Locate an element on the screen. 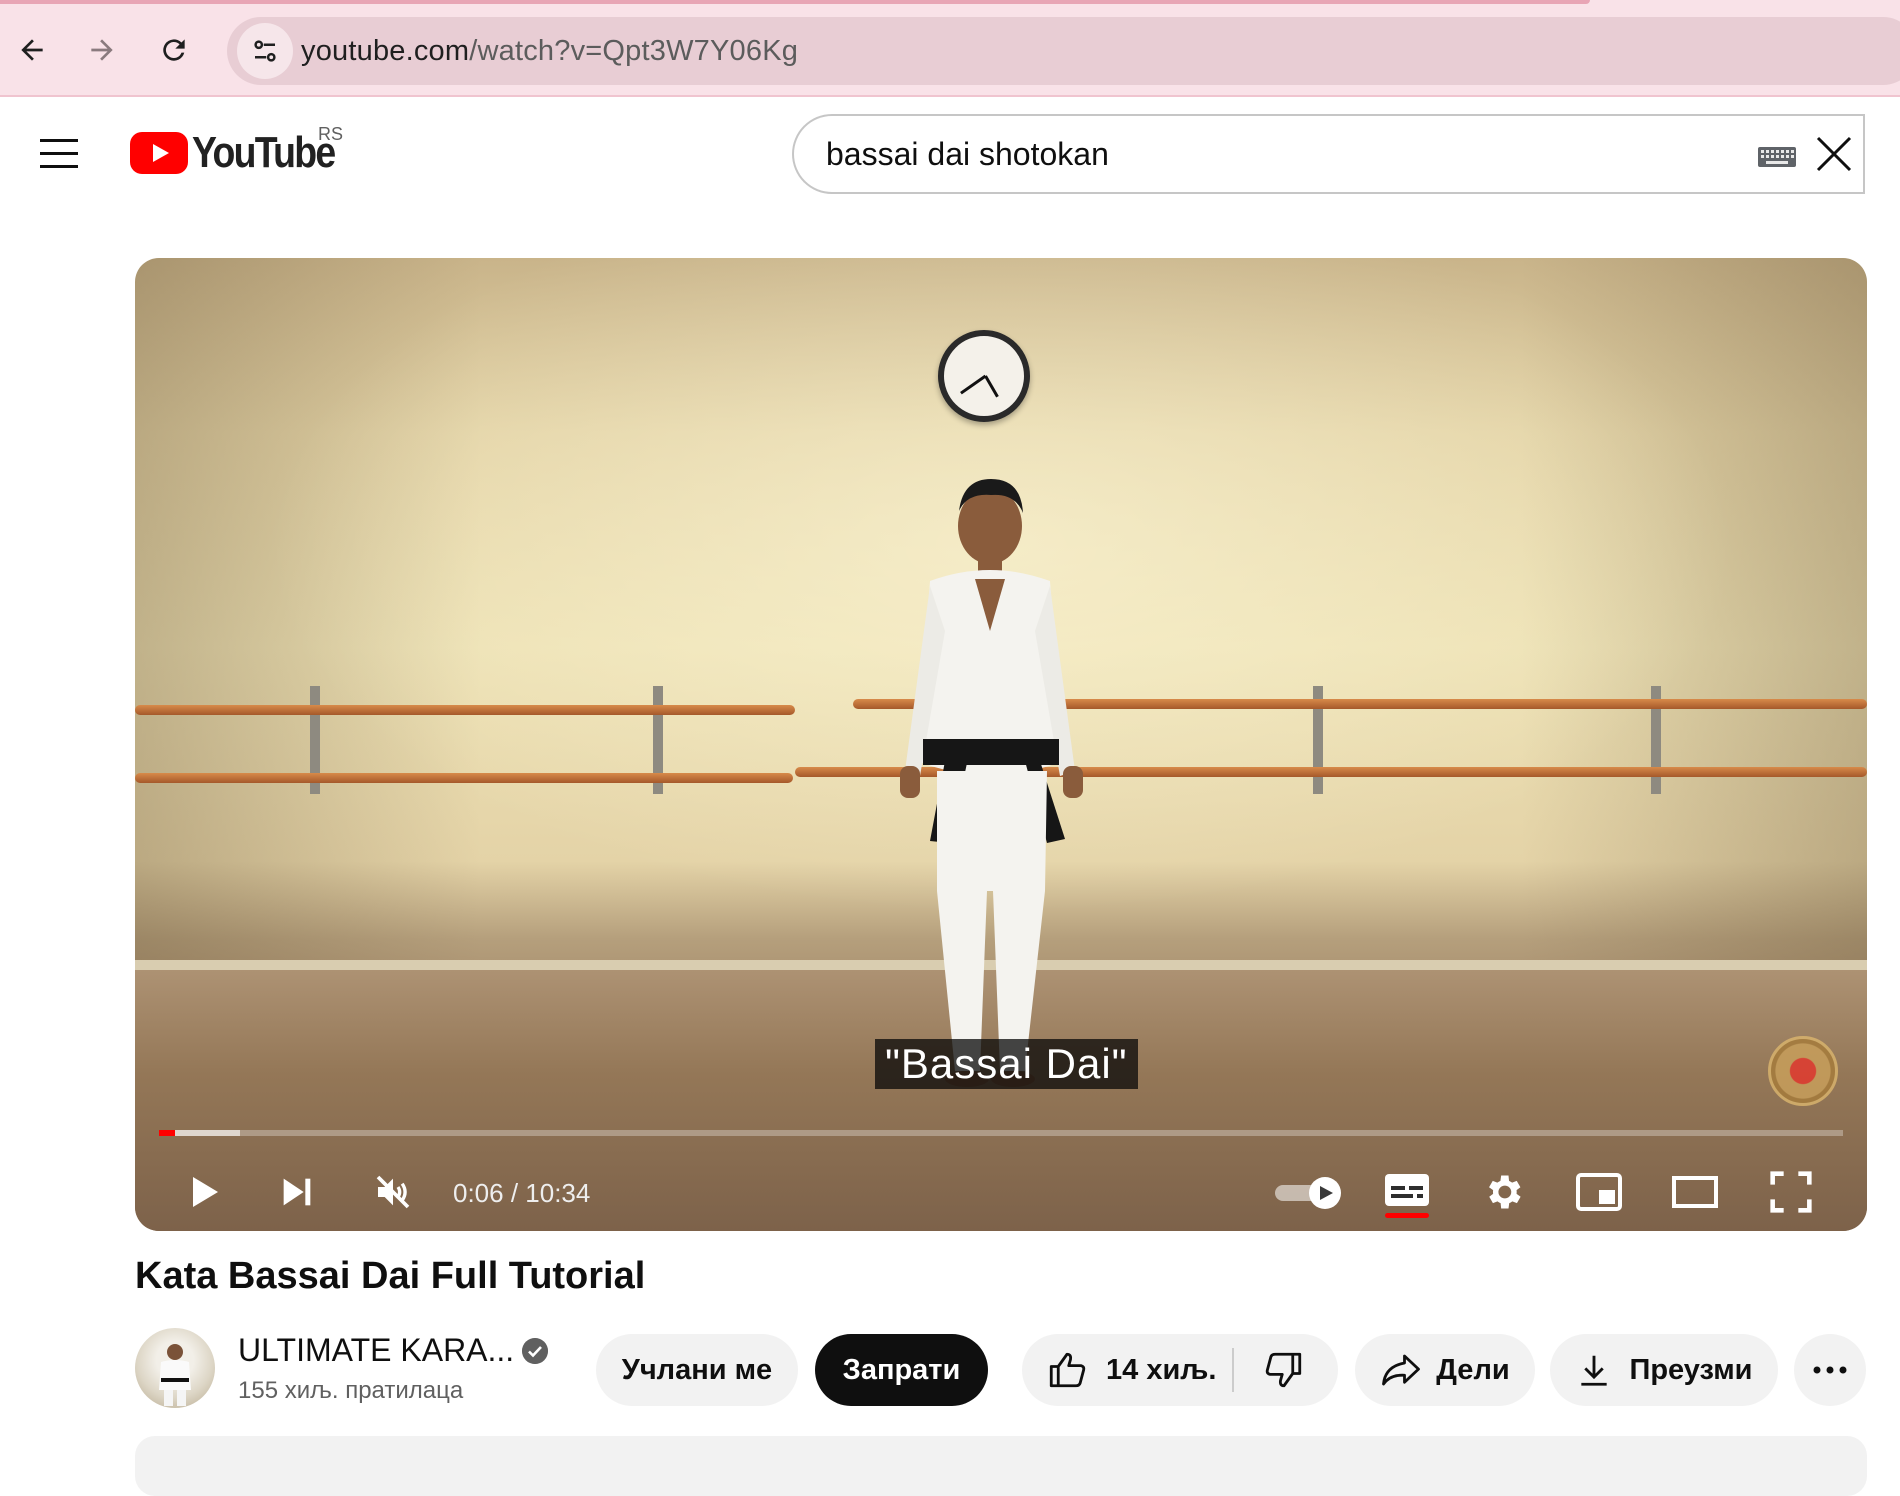 The width and height of the screenshot is (1900, 1496). page-load-indicator is located at coordinates (795, 2).